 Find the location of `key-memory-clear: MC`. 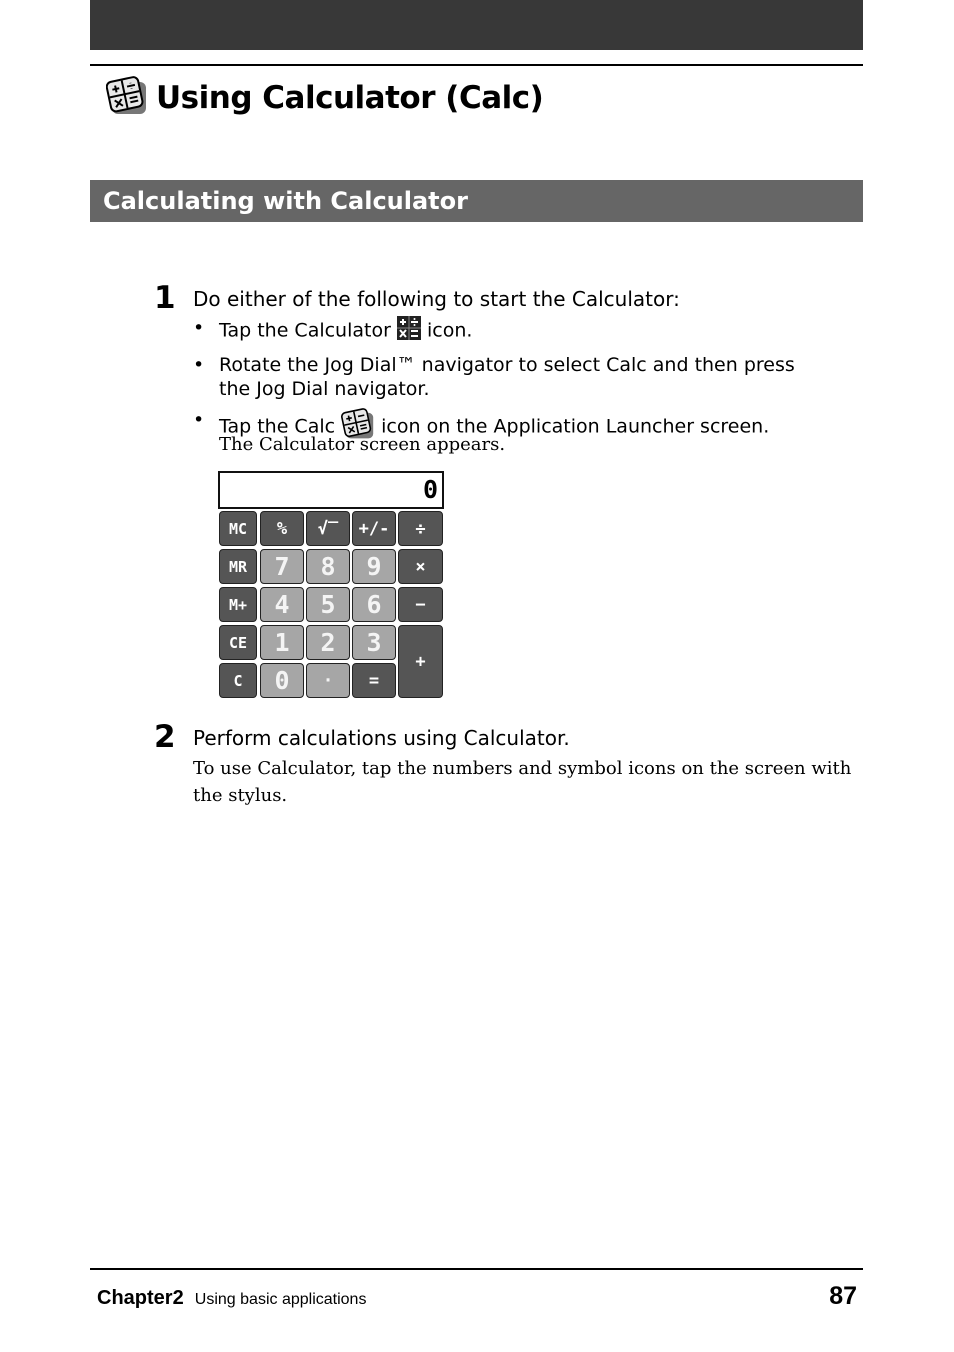

key-memory-clear: MC is located at coordinates (238, 528).